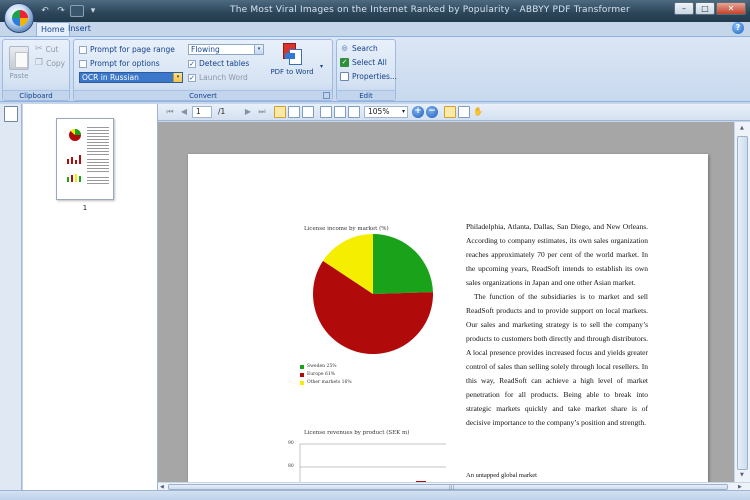 This screenshot has width=750, height=500. Describe the element at coordinates (262, 112) in the screenshot. I see `last-page-icon: ⏭` at that location.